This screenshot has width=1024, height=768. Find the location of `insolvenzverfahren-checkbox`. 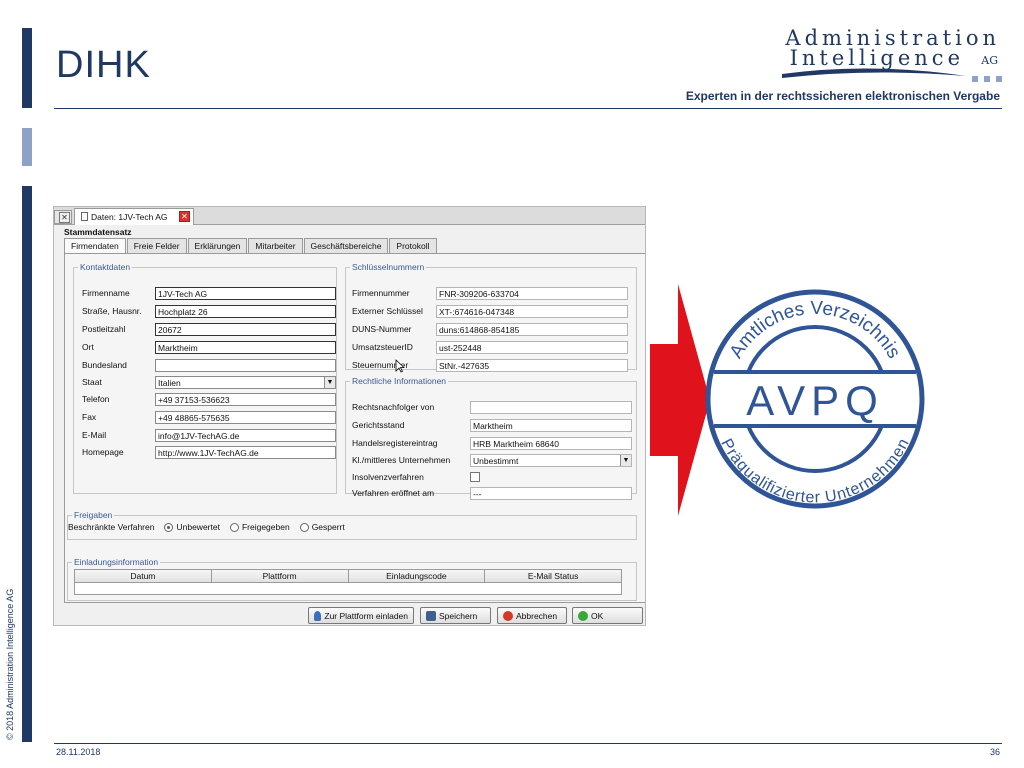

insolvenzverfahren-checkbox is located at coordinates (475, 477).